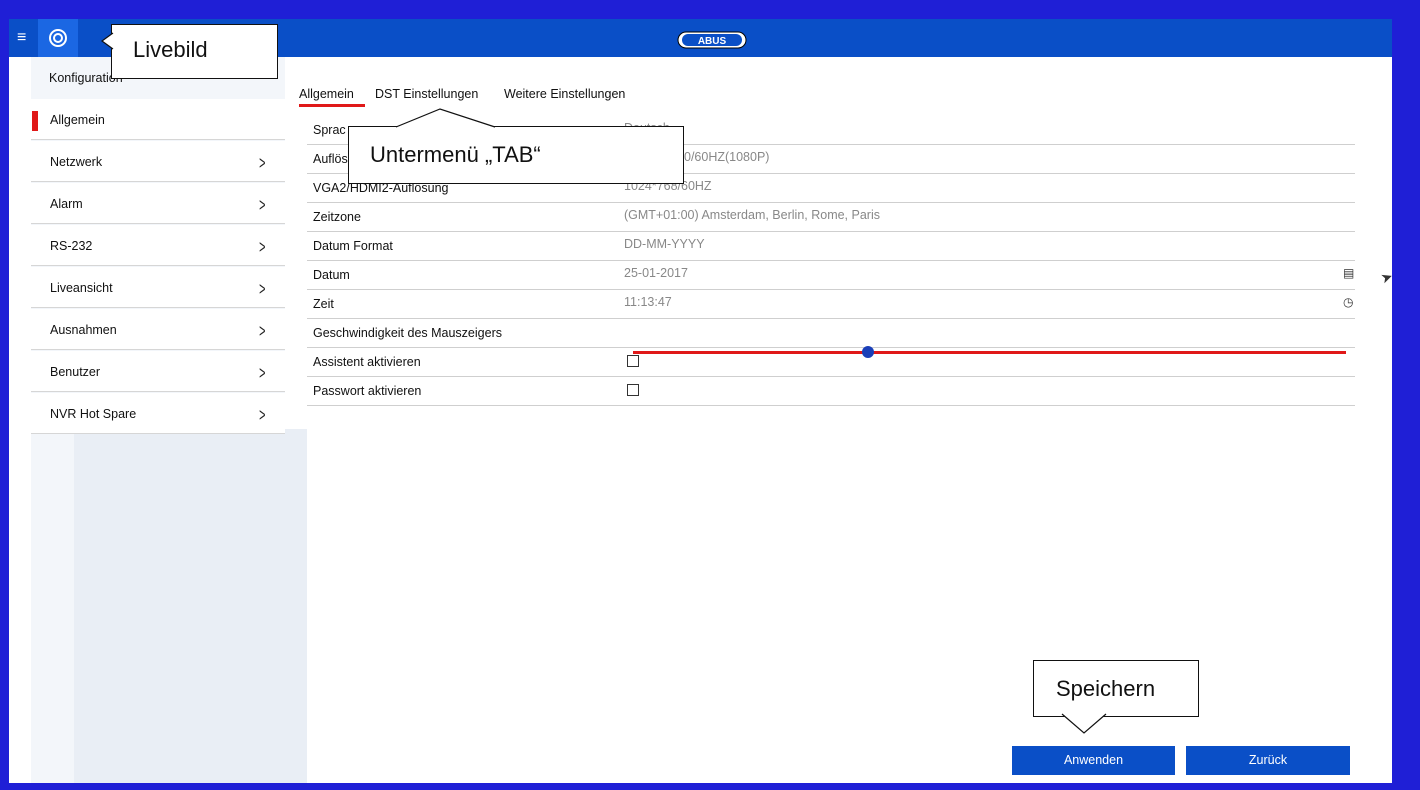  Describe the element at coordinates (664, 244) in the screenshot. I see `setting-value: DD-MM-YYYY` at that location.